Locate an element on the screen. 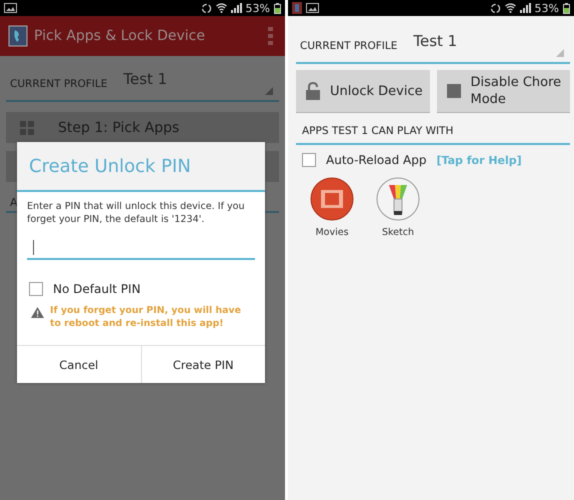 The height and width of the screenshot is (500, 574). grid-icon is located at coordinates (27, 127).